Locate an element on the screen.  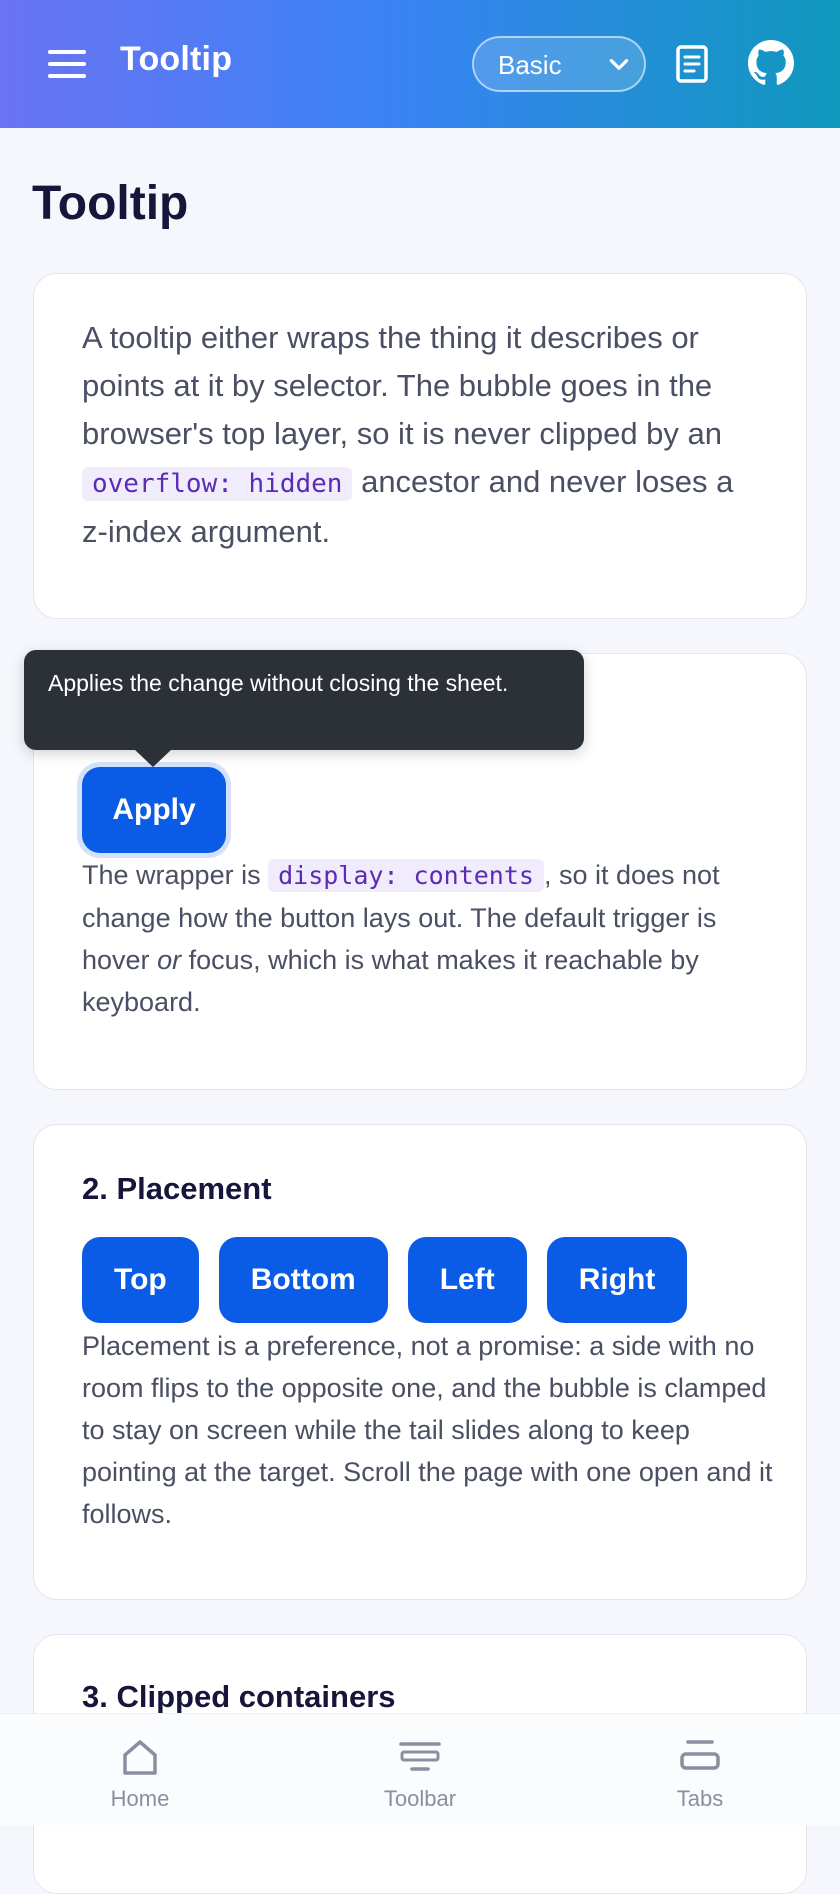
nav-item-tabs: Tabs is located at coordinates (700, 1769).